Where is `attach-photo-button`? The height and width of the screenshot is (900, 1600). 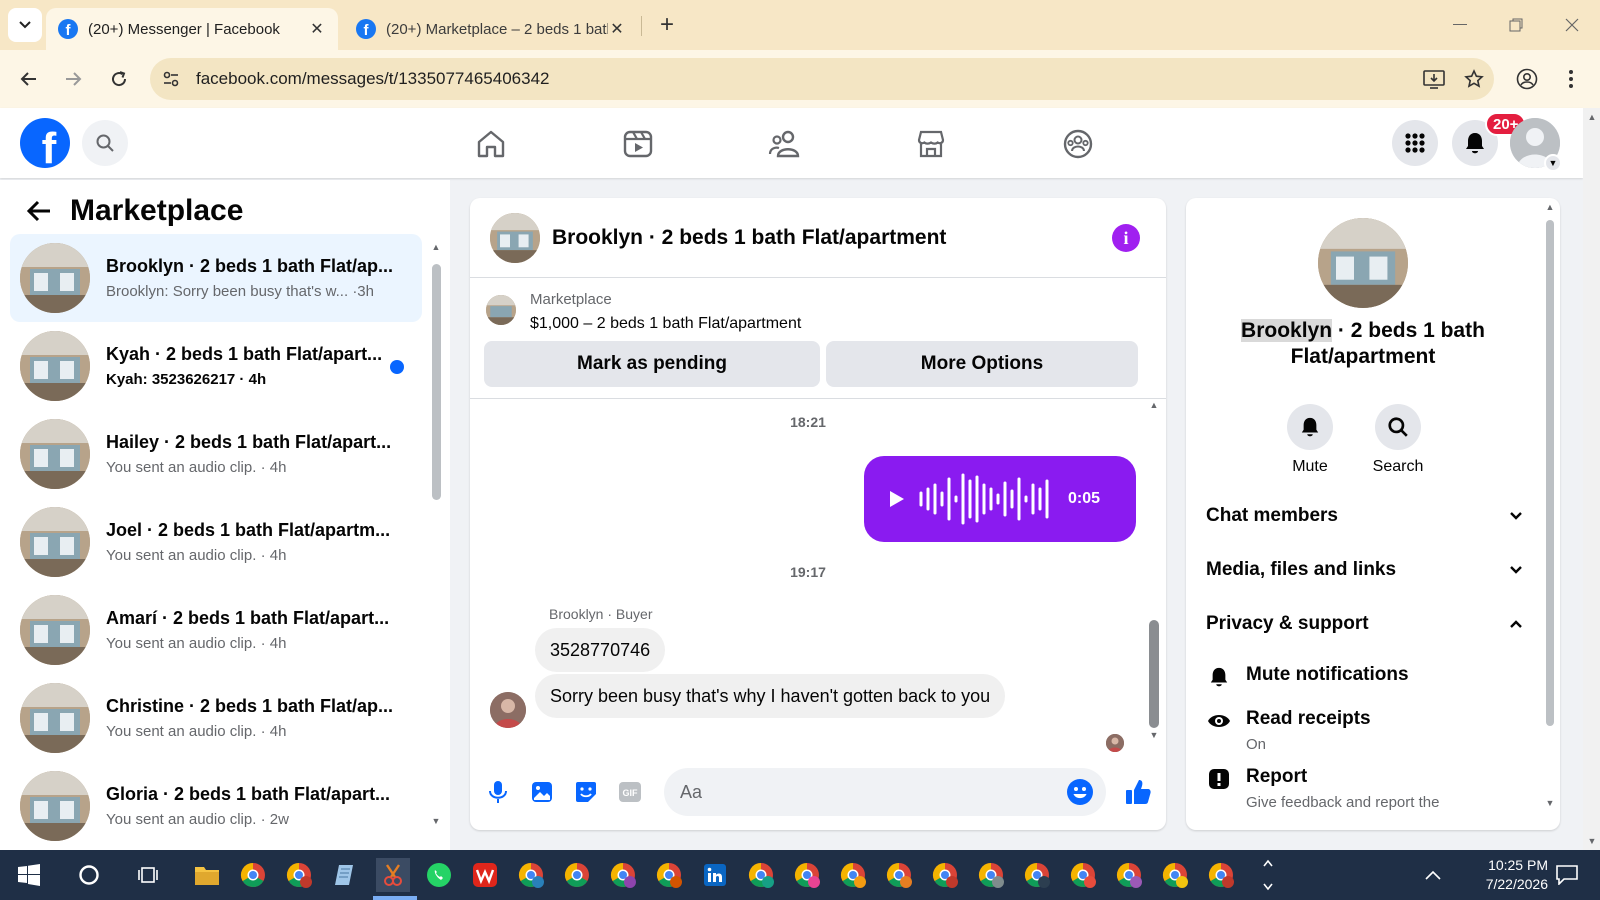 attach-photo-button is located at coordinates (542, 792).